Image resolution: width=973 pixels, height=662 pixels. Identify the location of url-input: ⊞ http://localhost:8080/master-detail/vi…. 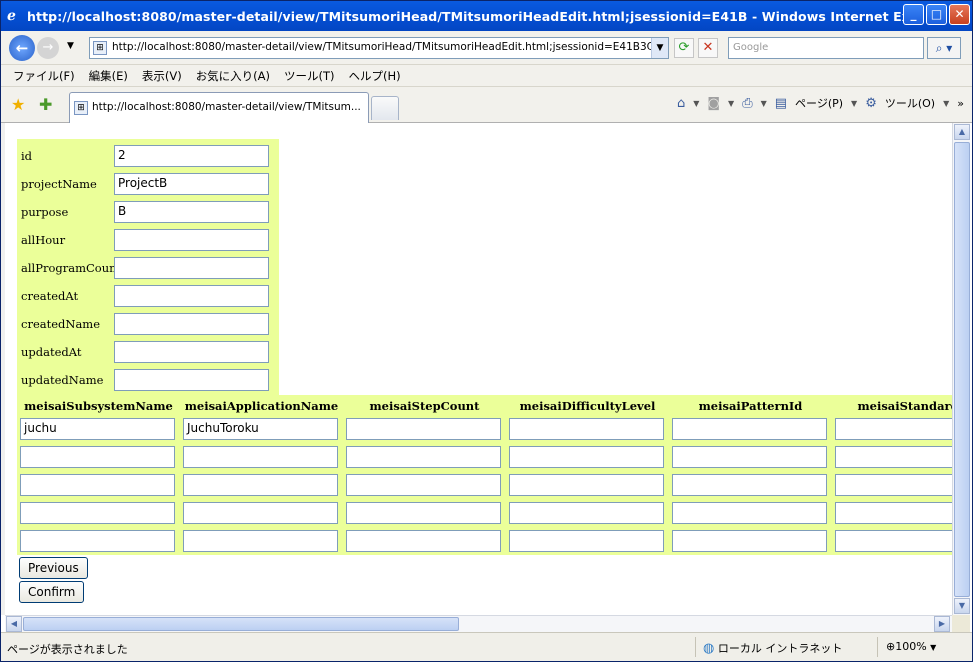
(379, 48).